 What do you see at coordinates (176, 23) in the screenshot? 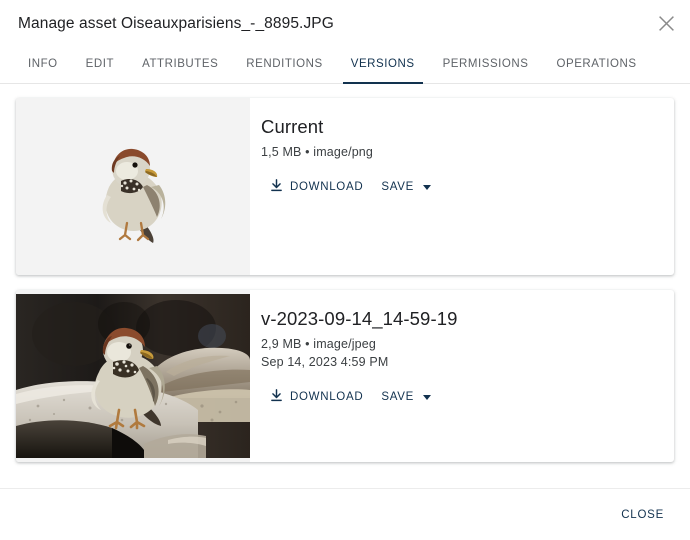
I see `dialog-title: Manage asset Oiseauxparisiens_-_8895.JPG` at bounding box center [176, 23].